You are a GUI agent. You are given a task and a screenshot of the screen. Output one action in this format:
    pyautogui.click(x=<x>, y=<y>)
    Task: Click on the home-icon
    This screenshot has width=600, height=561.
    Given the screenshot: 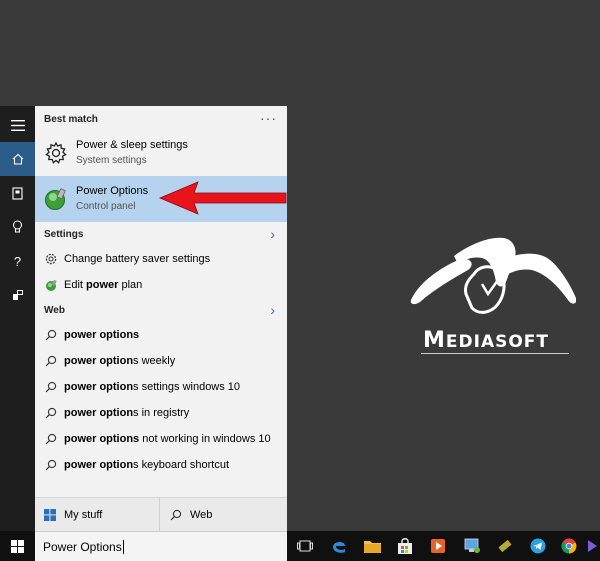 What is the action you would take?
    pyautogui.click(x=17, y=159)
    